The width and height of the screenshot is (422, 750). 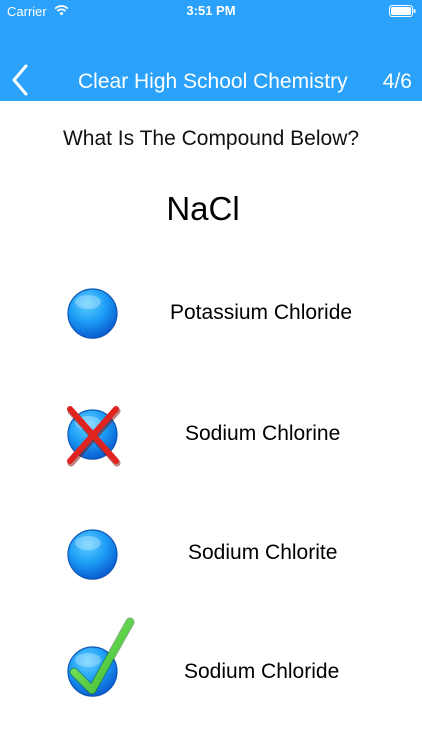 What do you see at coordinates (263, 552) in the screenshot?
I see `option-label: Sodium Chlorite` at bounding box center [263, 552].